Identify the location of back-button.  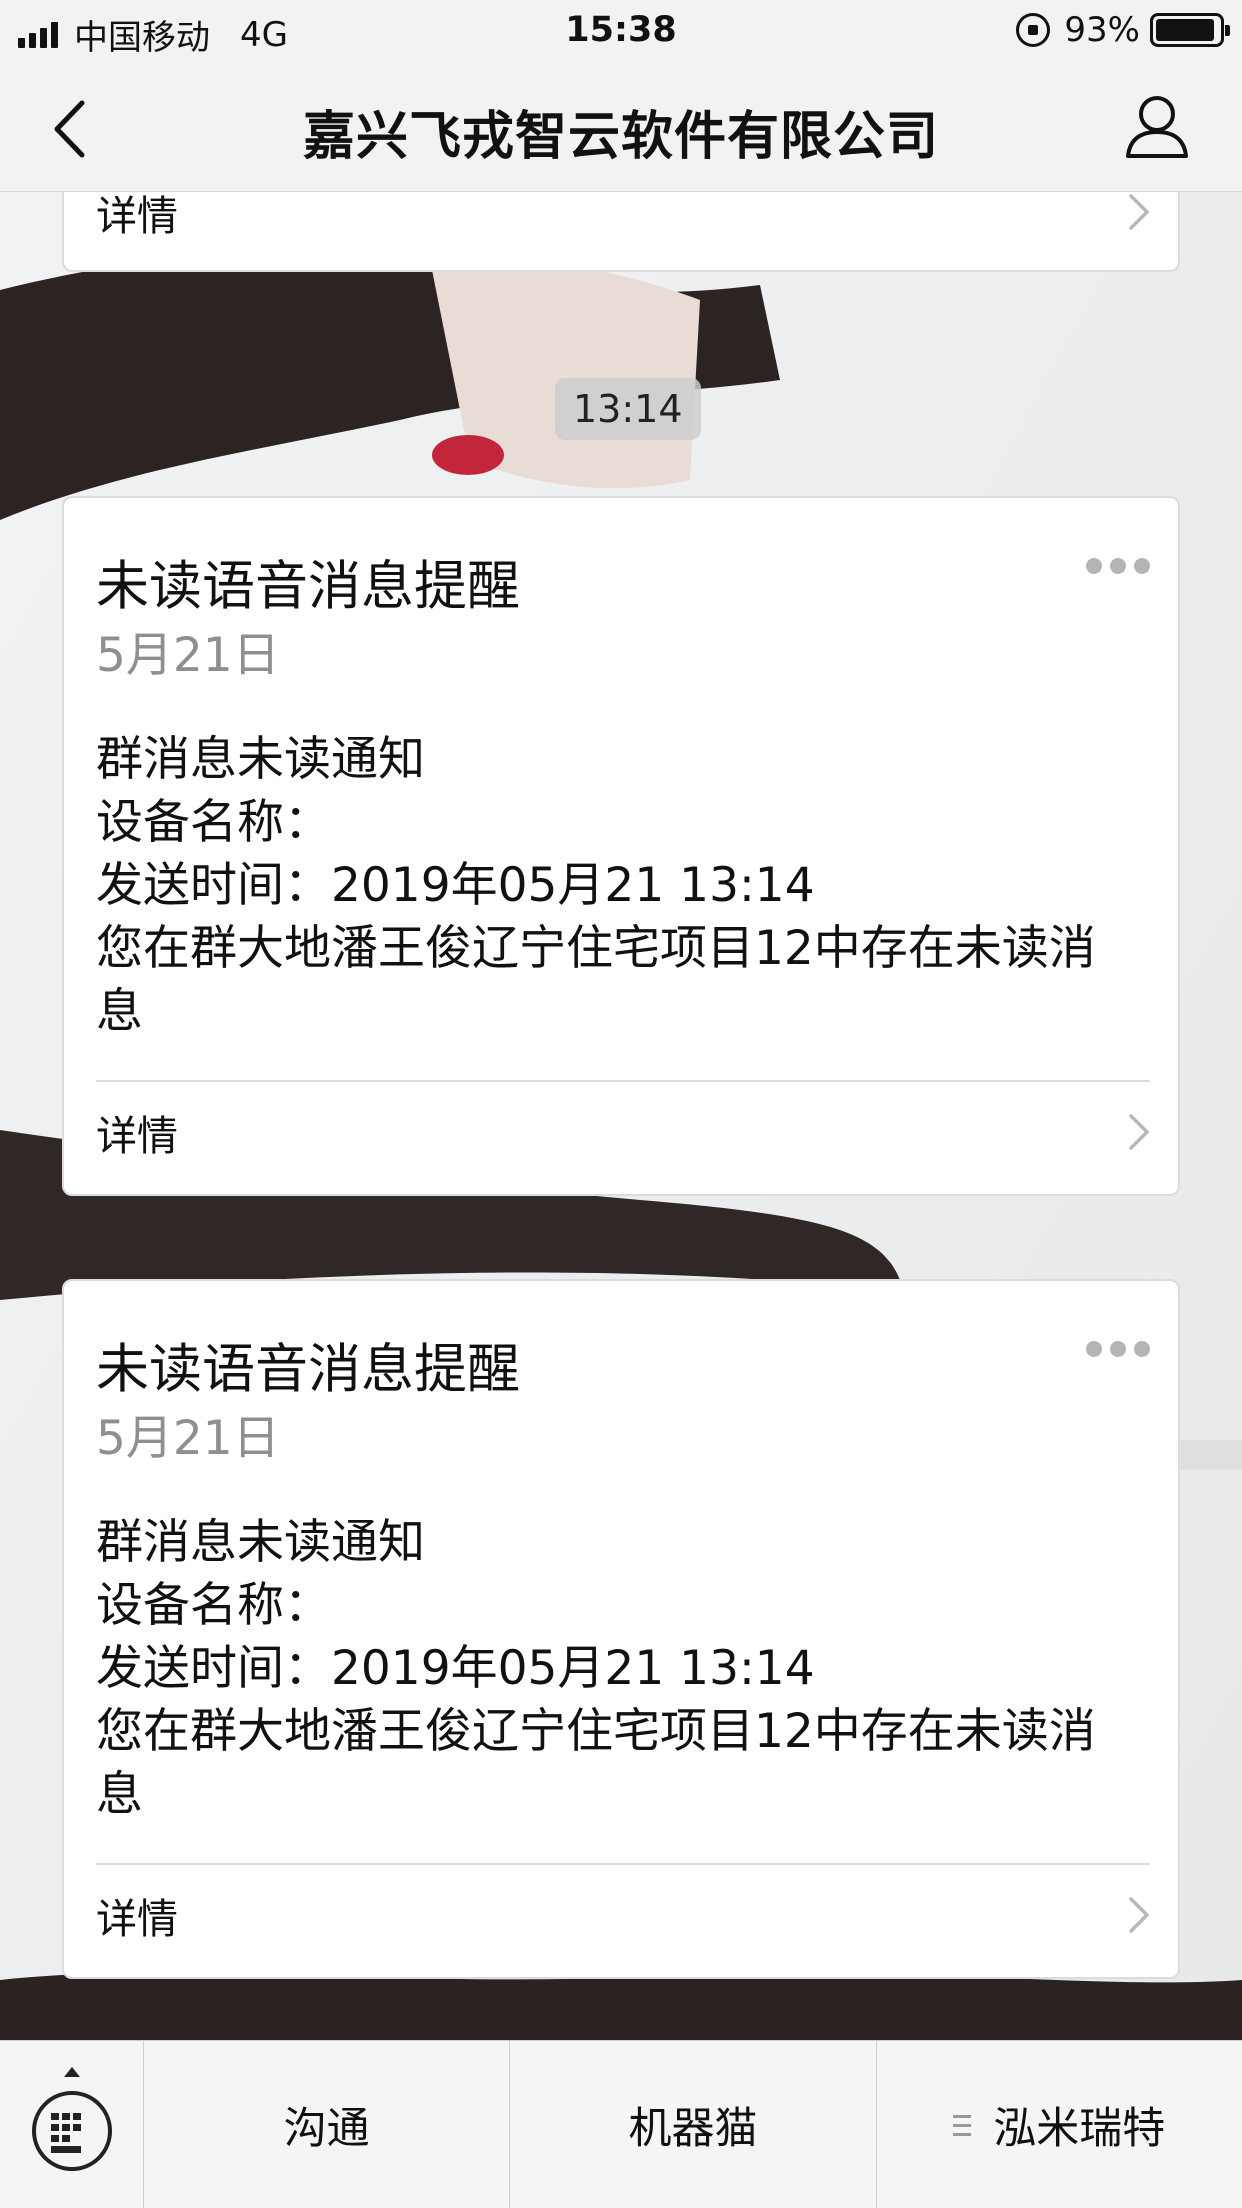
(69, 129).